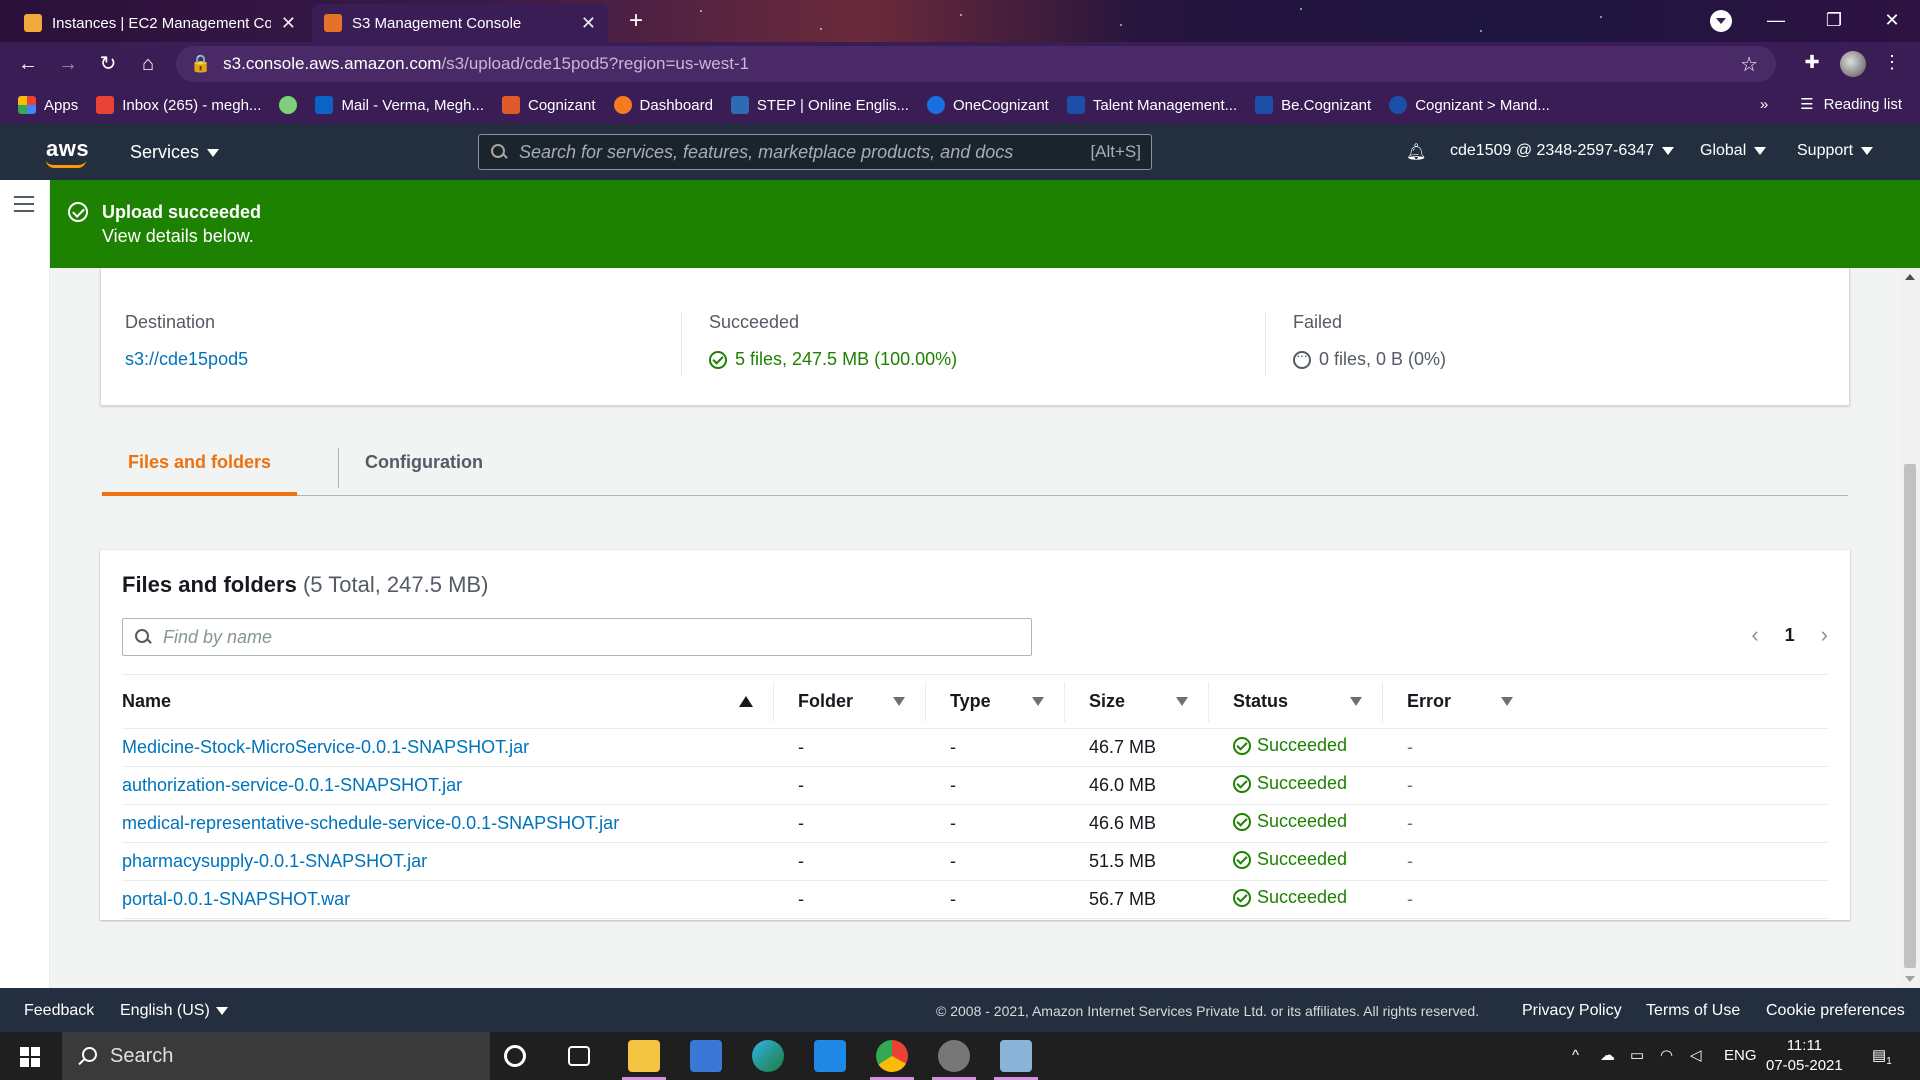 This screenshot has height=1080, width=1920. I want to click on show-hidden-icons-chevron-icon: ^, so click(1575, 1056).